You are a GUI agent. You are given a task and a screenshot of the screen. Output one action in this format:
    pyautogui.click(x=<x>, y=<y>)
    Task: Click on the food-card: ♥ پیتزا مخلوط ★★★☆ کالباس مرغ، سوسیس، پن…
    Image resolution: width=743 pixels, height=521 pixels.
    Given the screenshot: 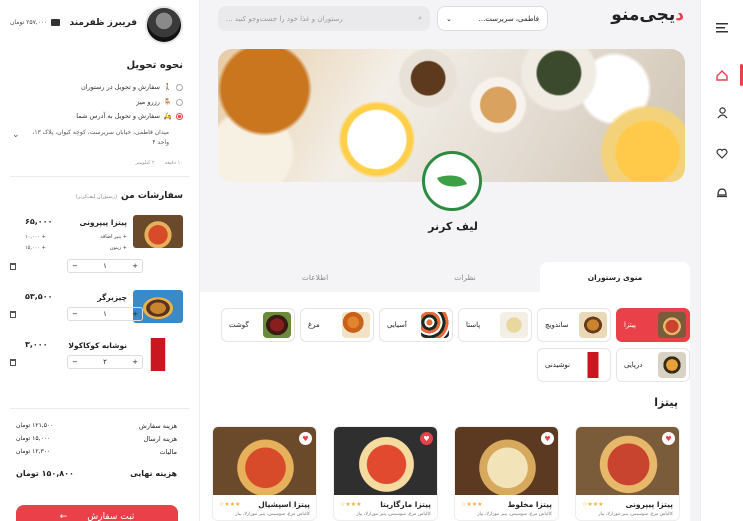 What is the action you would take?
    pyautogui.click(x=506, y=473)
    